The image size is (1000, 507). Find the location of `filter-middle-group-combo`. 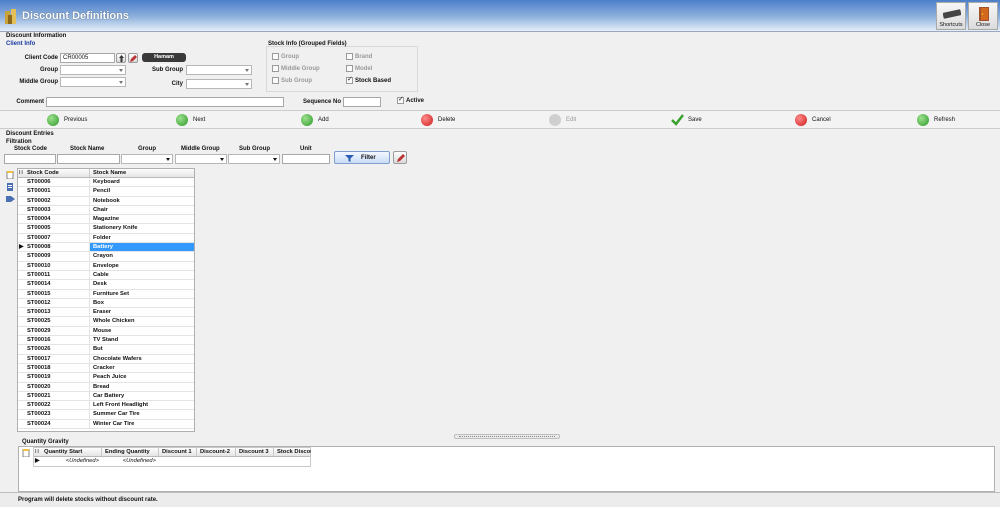

filter-middle-group-combo is located at coordinates (201, 159).